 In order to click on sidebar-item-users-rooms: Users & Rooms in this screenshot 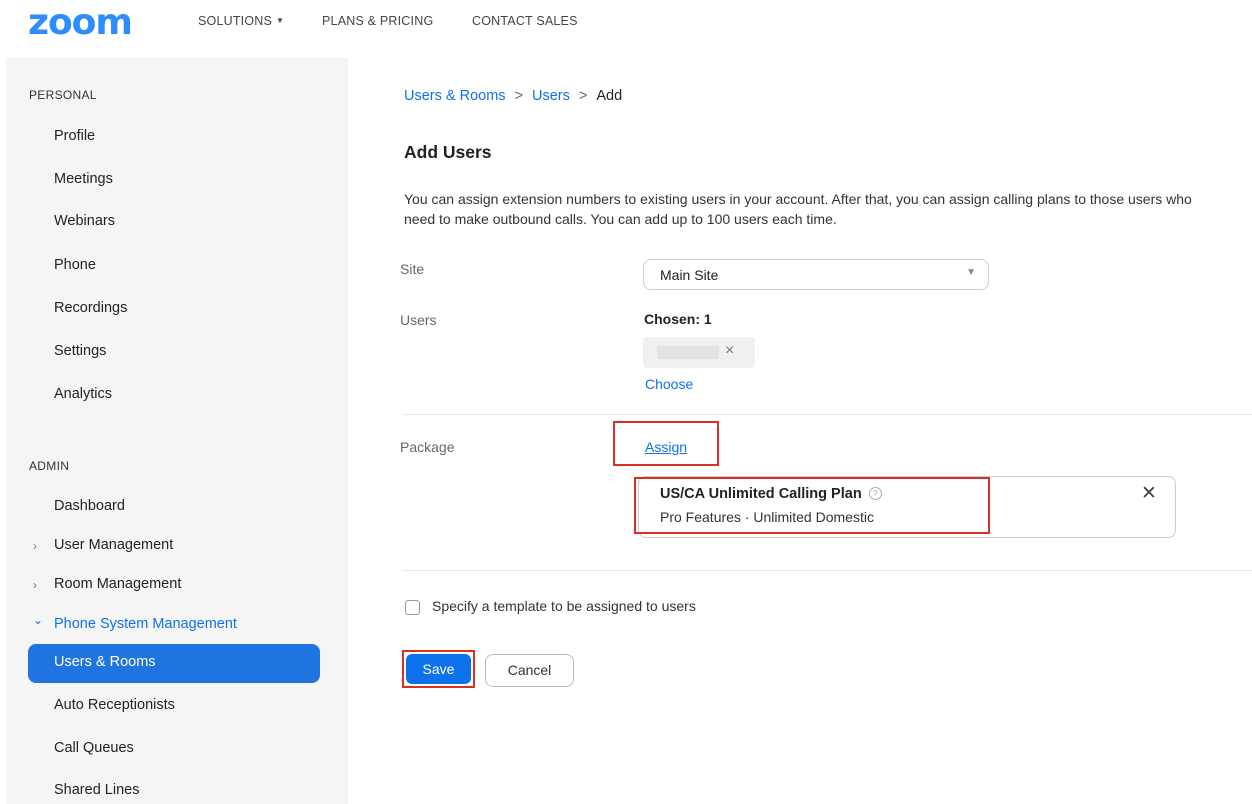, I will do `click(174, 663)`.